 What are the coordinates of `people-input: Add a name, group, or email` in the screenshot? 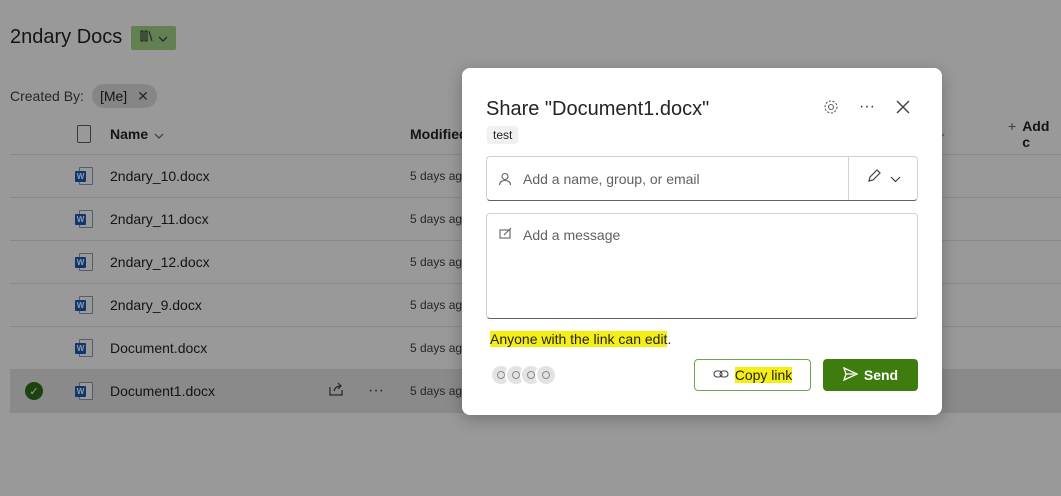 It's located at (685, 179).